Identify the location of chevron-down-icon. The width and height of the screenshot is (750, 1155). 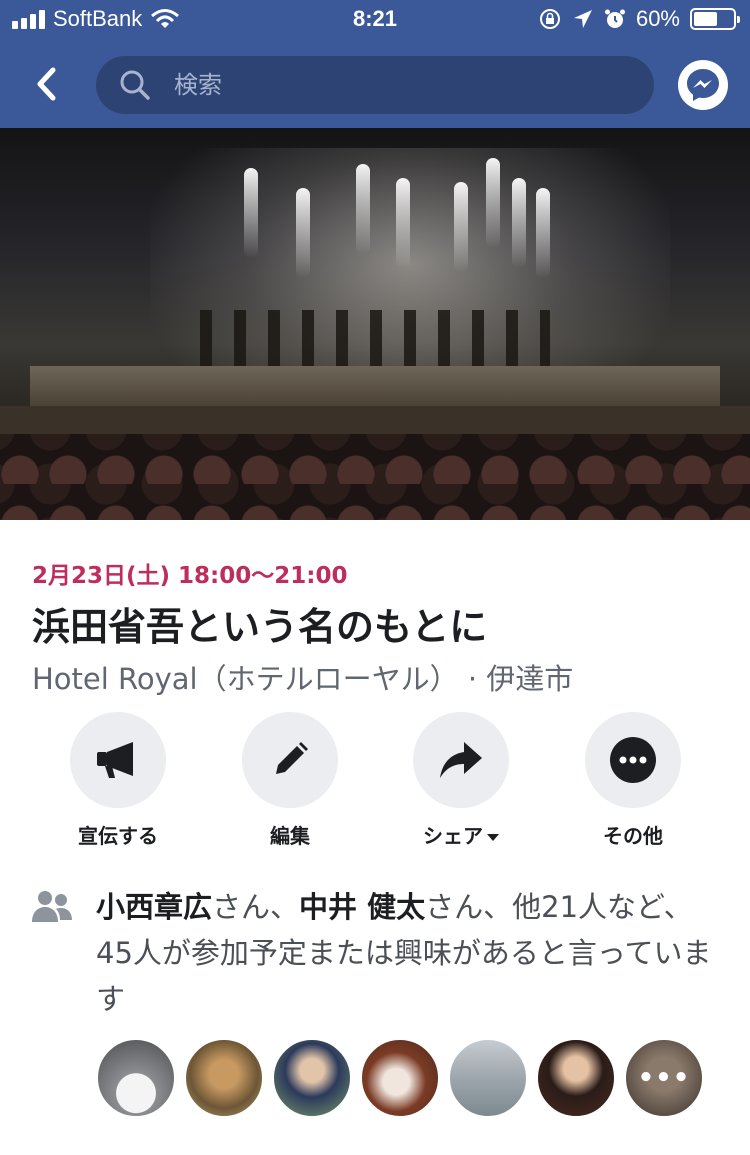
(493, 837).